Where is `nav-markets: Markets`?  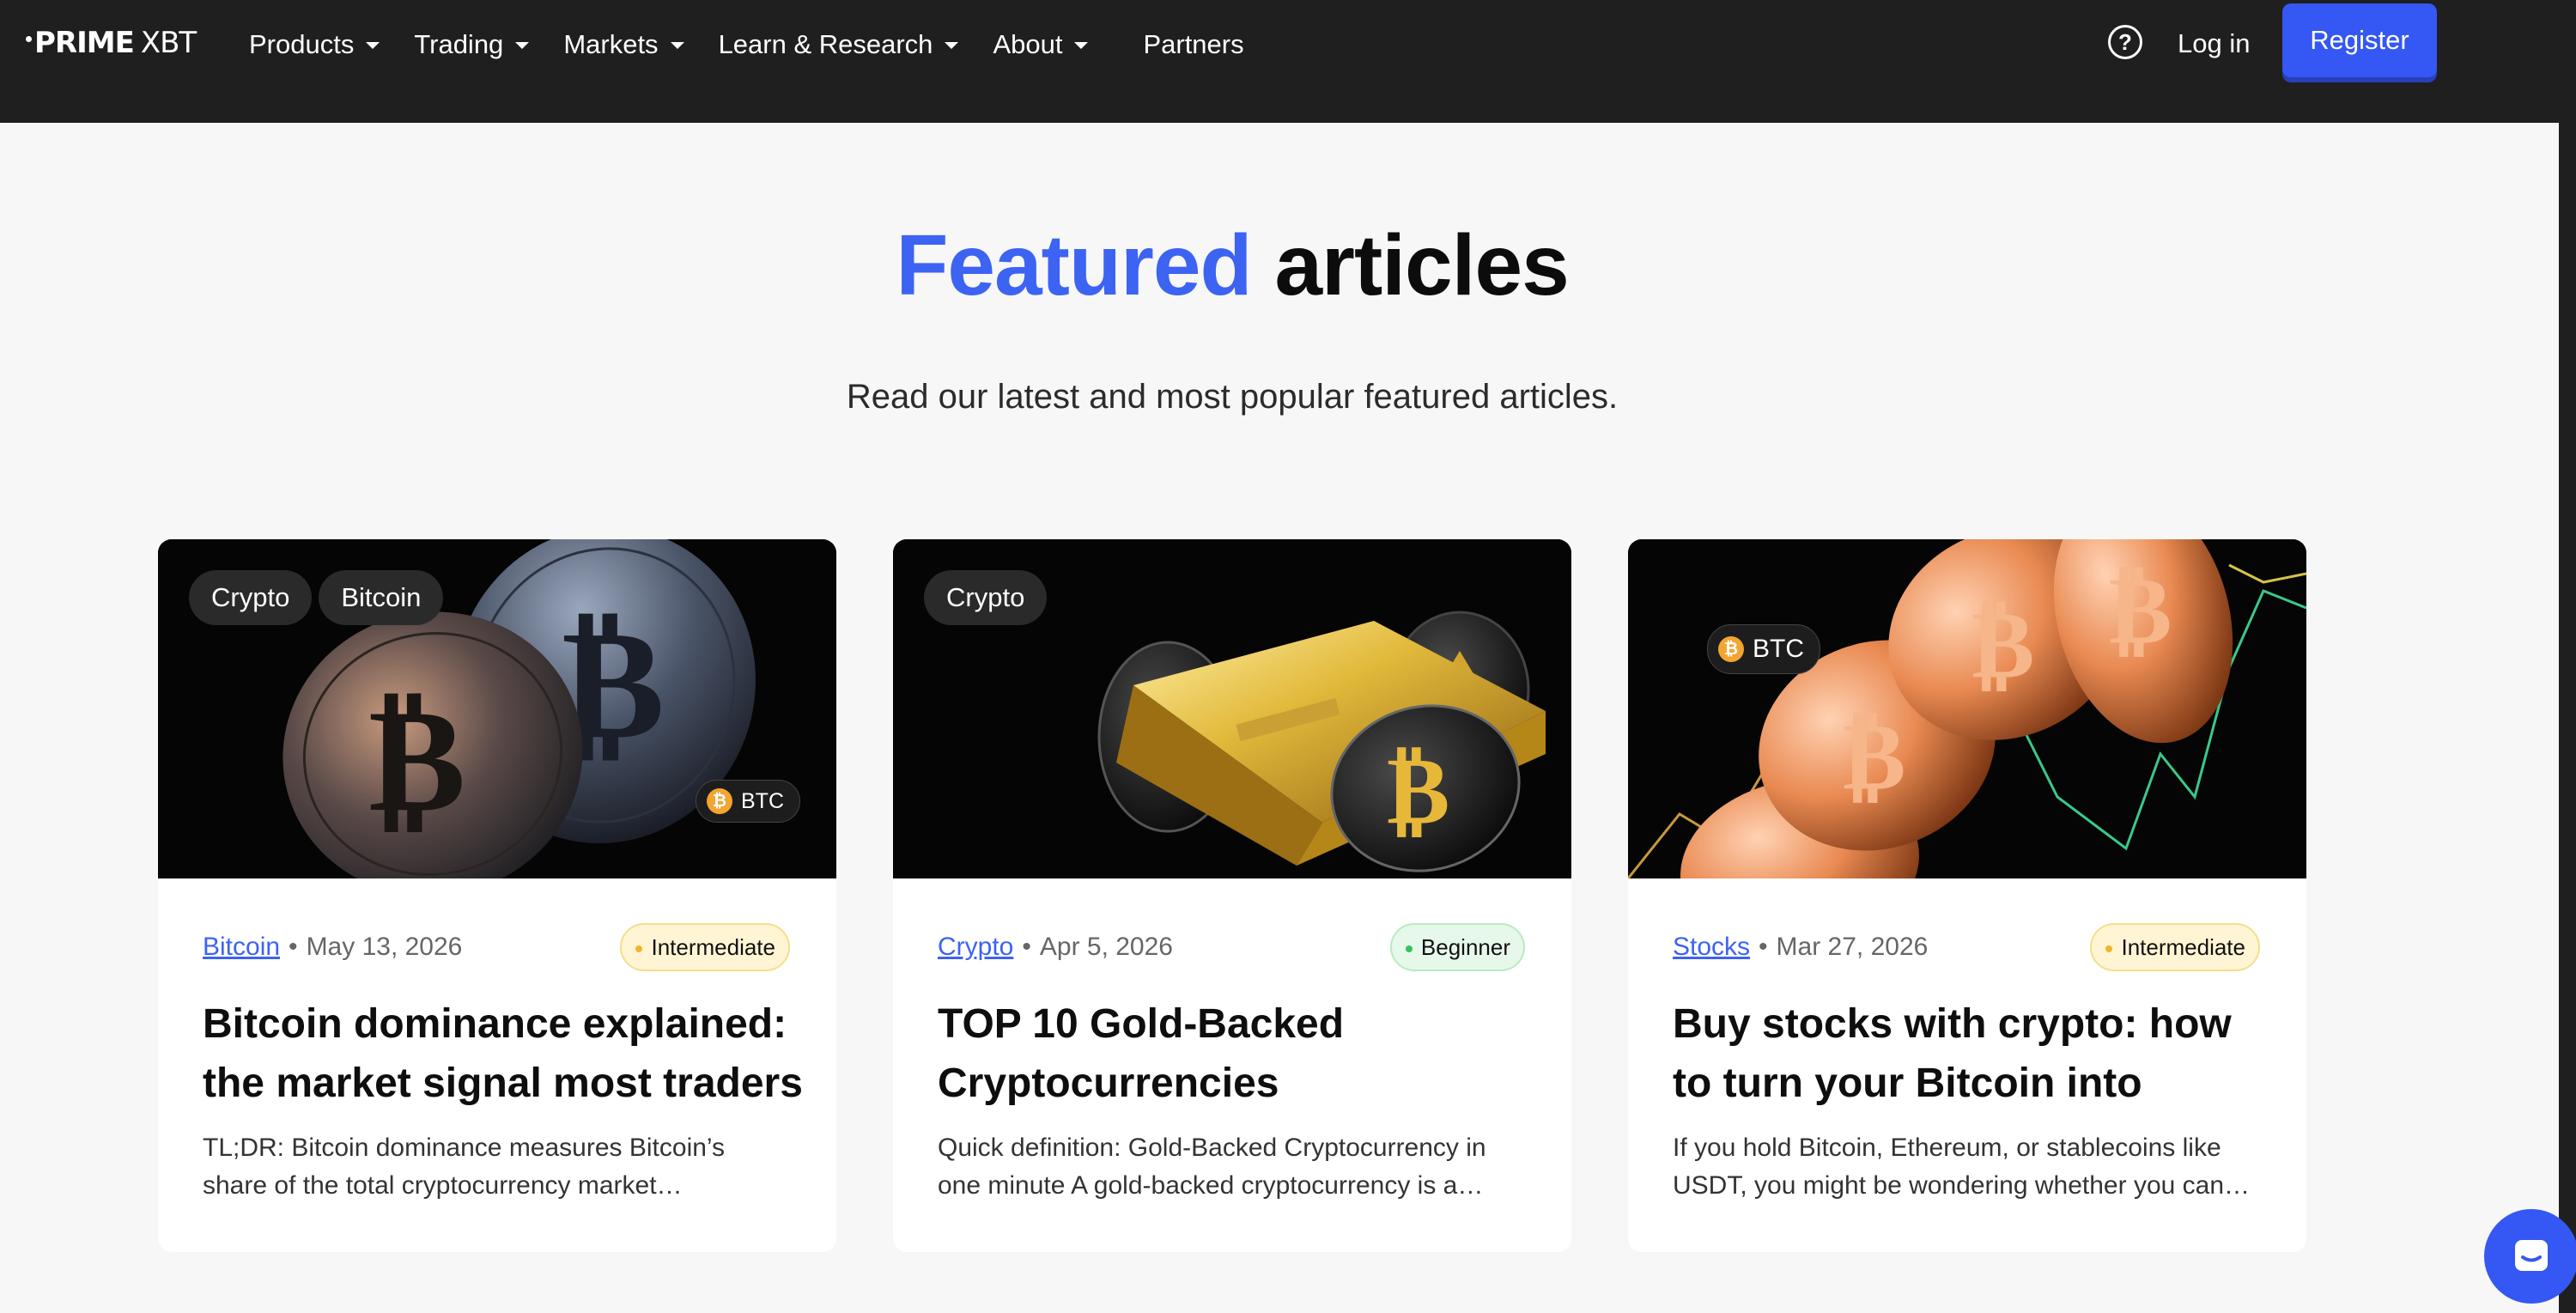 nav-markets: Markets is located at coordinates (623, 44).